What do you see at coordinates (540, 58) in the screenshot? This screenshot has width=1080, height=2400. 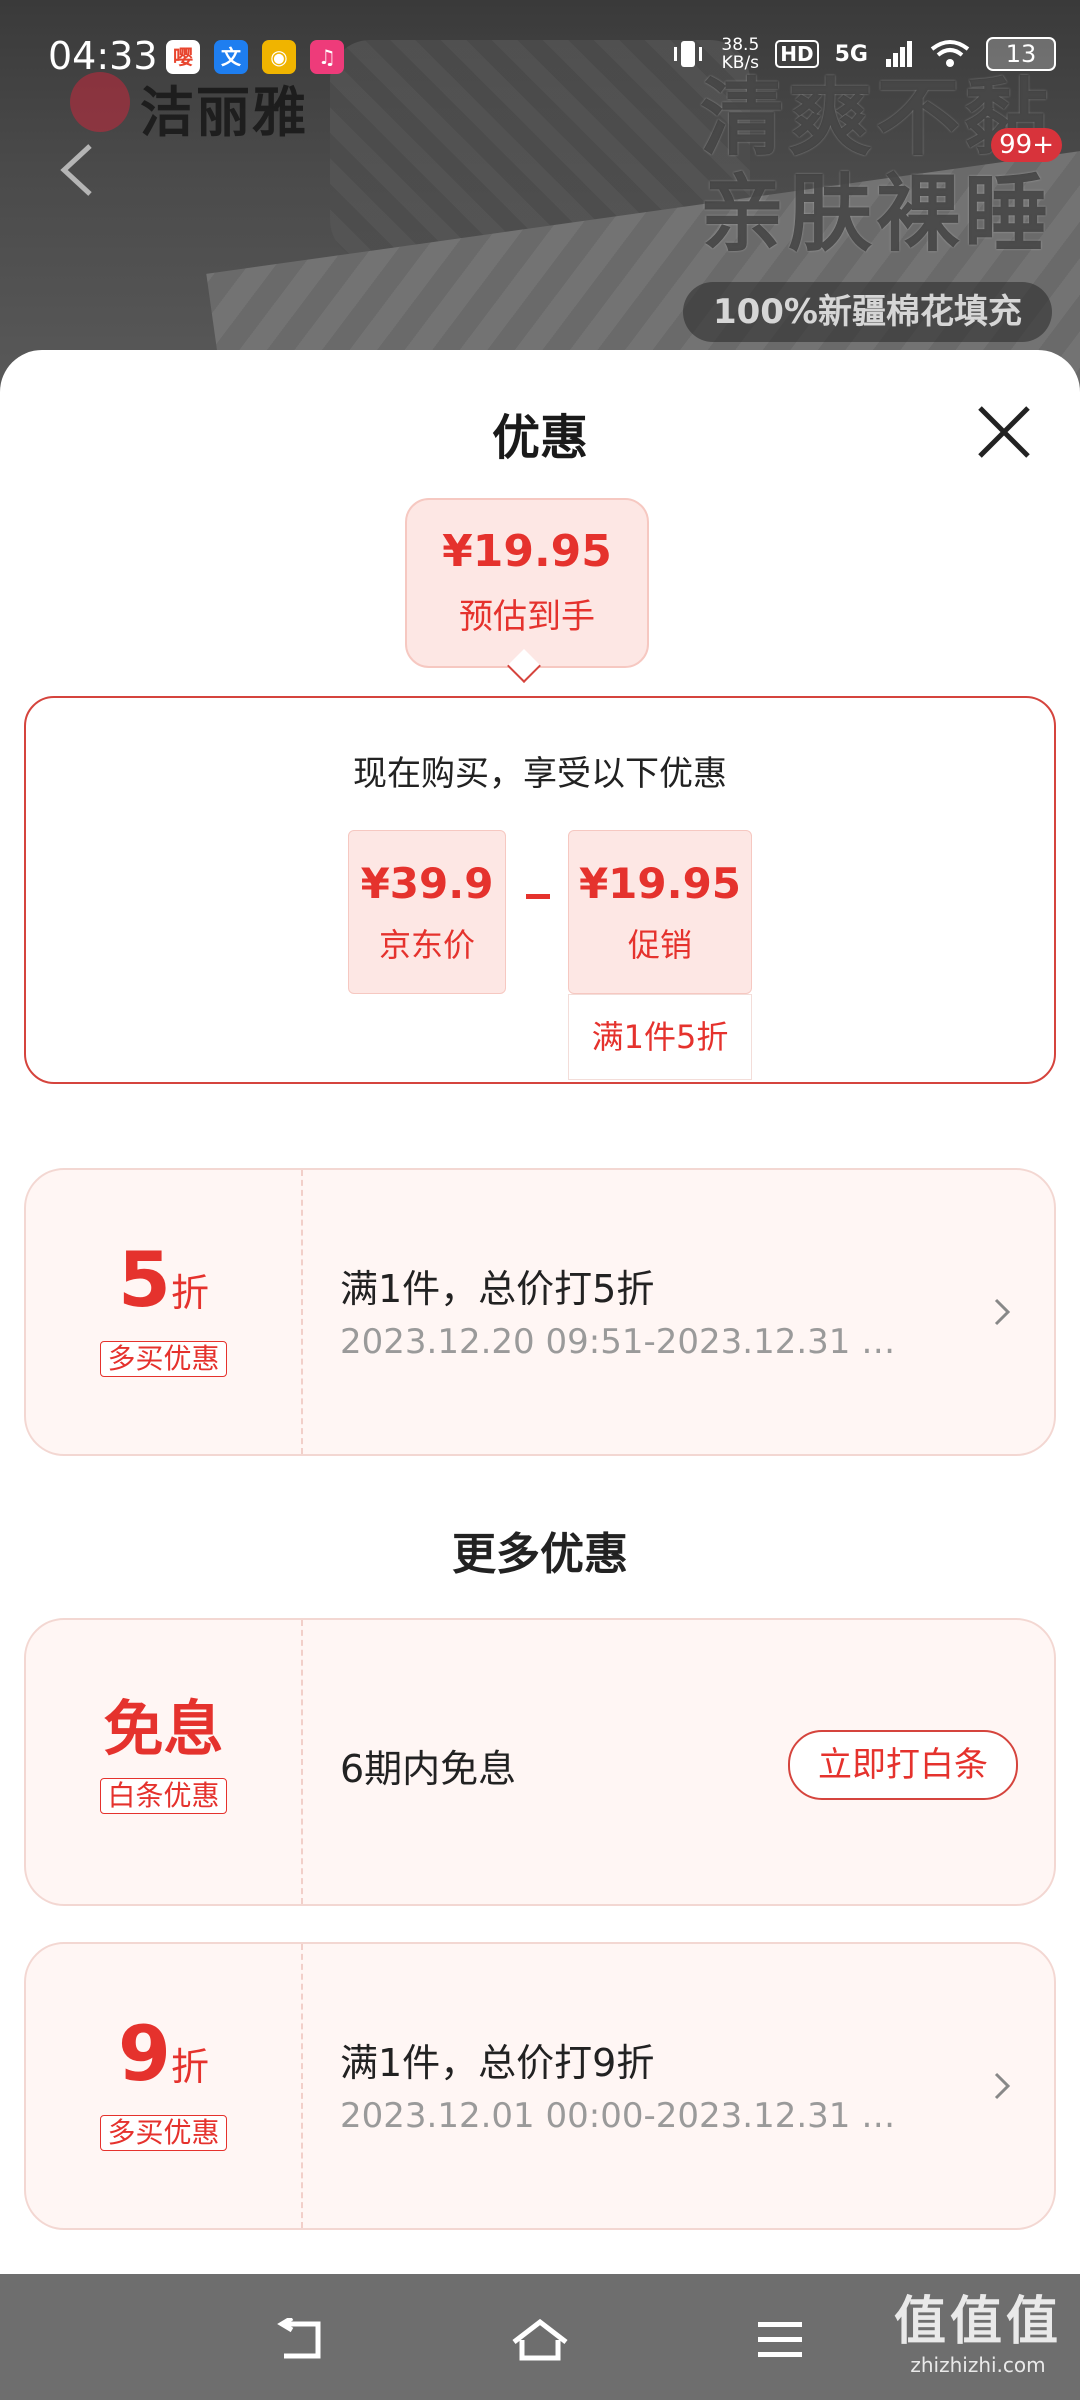 I see `status-bar: 04:33 嘤 文 ◉ ♫ 38.5 KB/s HD 5G 13` at bounding box center [540, 58].